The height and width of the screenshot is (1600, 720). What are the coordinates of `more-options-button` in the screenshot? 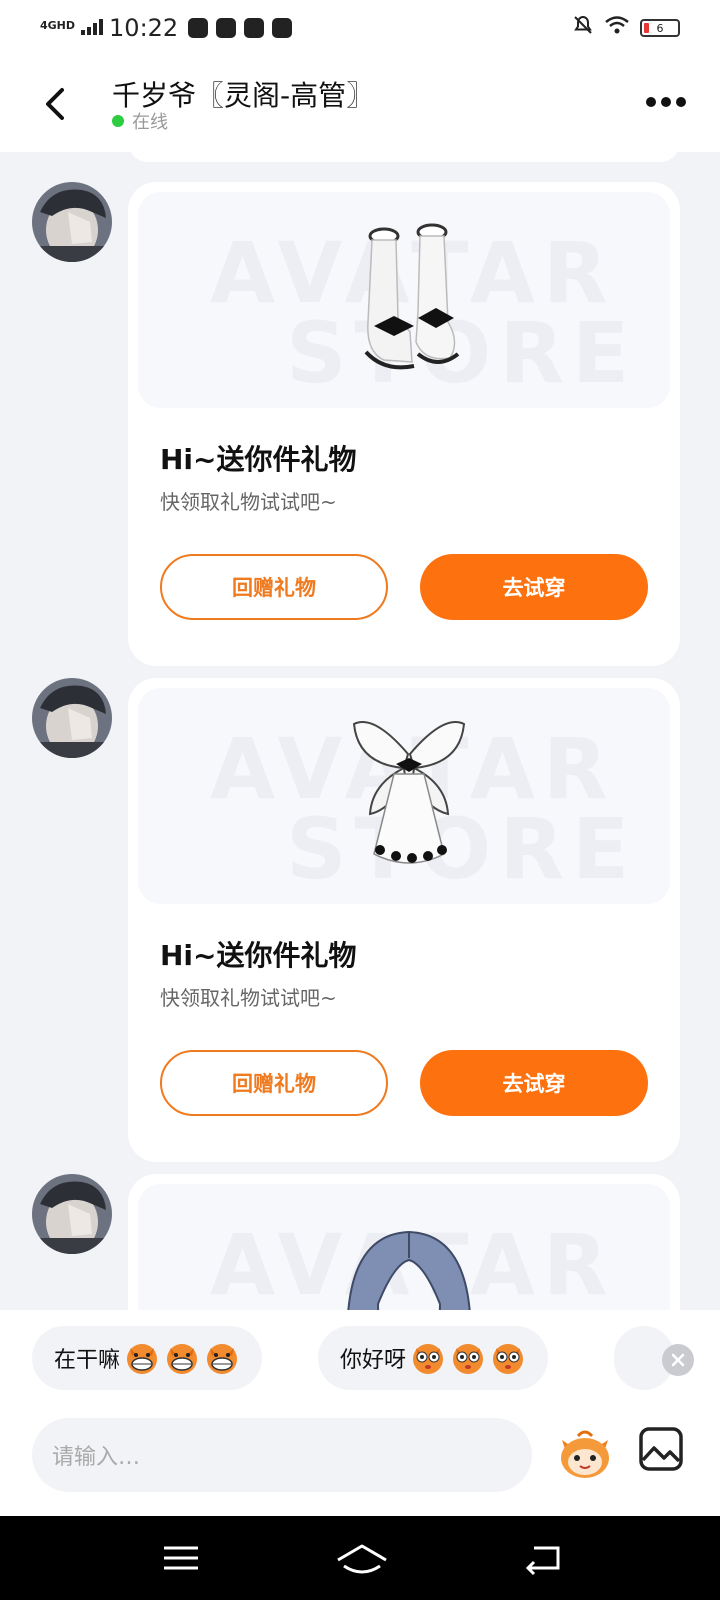 It's located at (668, 102).